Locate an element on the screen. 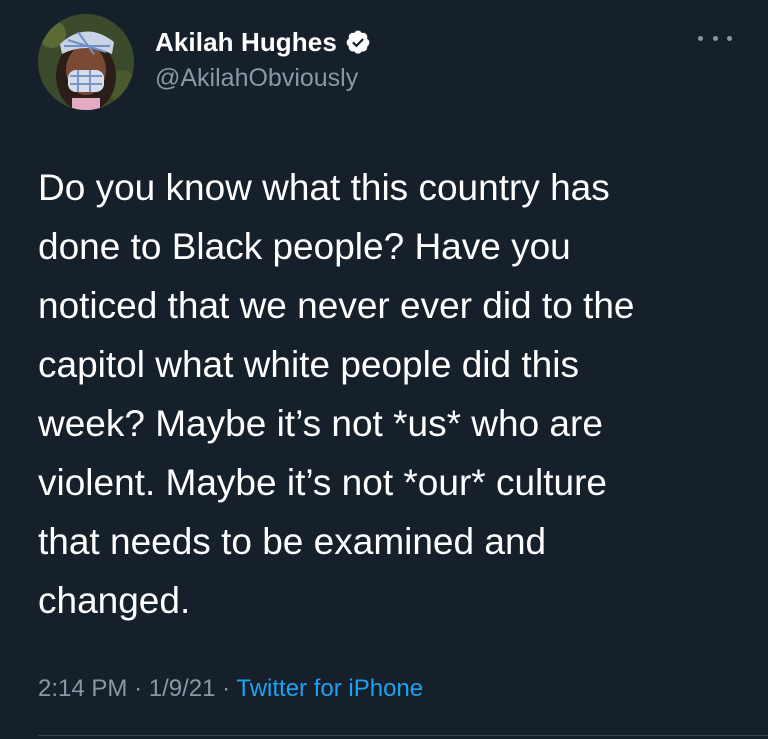 The image size is (768, 739). avatar-image is located at coordinates (86, 62).